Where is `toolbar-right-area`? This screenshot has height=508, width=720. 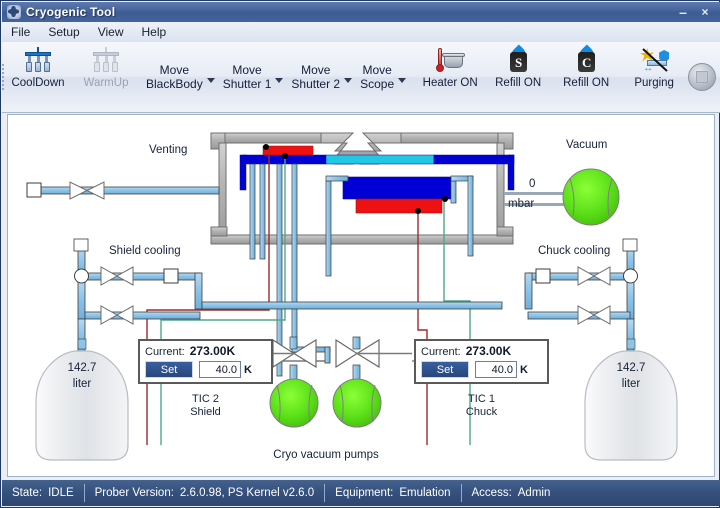
toolbar-right-area is located at coordinates (704, 77).